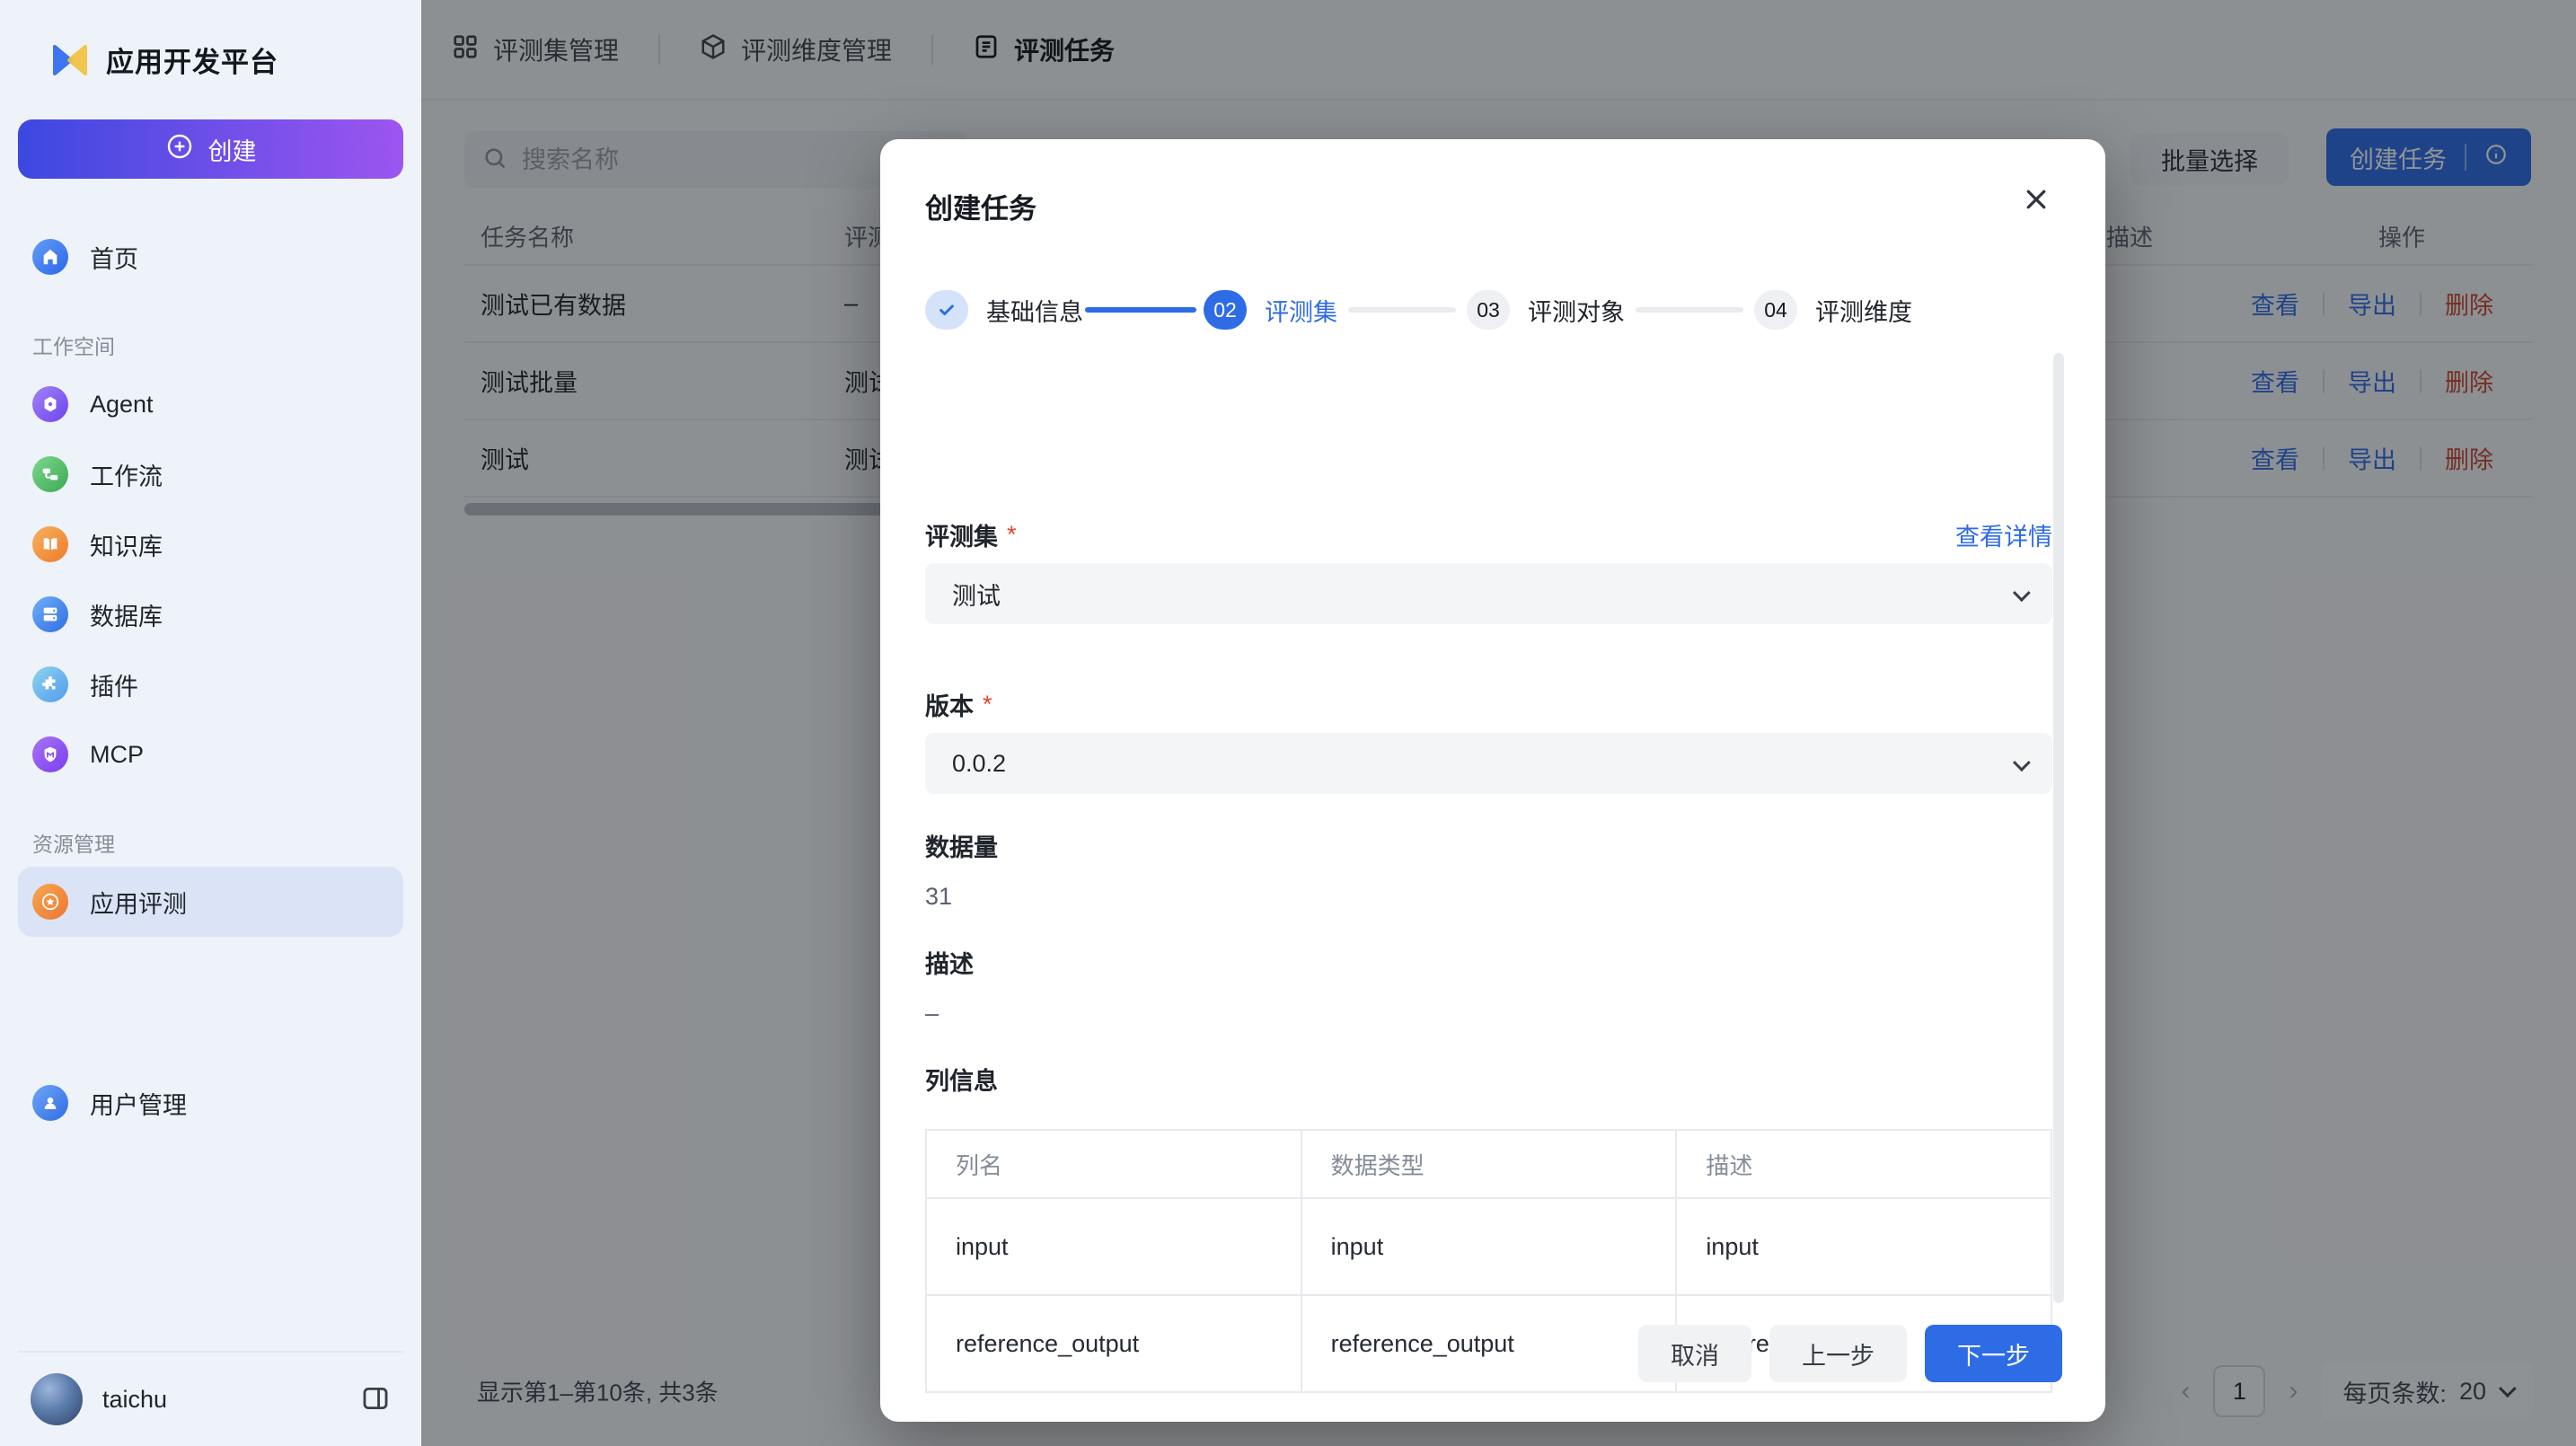 This screenshot has width=2576, height=1446. Describe the element at coordinates (210, 404) in the screenshot. I see `sidebar-item-agent: Agent` at that location.